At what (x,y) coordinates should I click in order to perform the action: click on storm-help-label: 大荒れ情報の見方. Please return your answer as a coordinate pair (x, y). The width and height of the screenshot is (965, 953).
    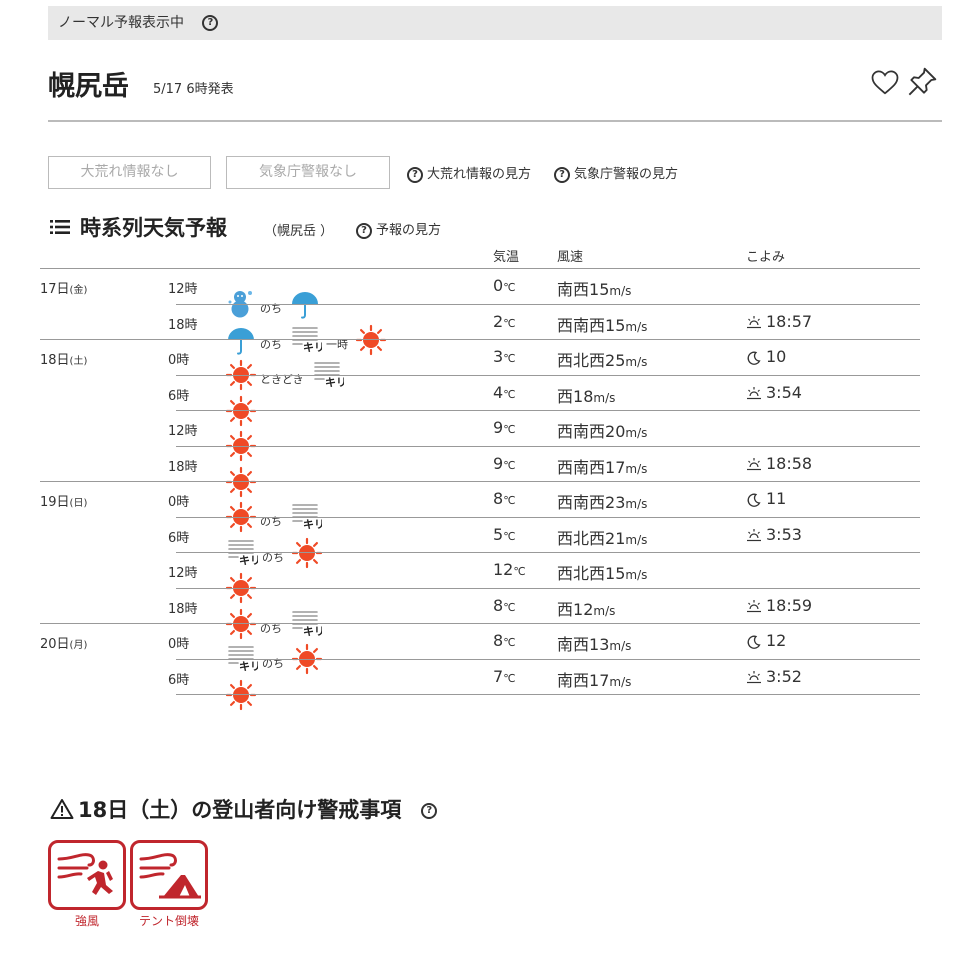
    Looking at the image, I should click on (479, 174).